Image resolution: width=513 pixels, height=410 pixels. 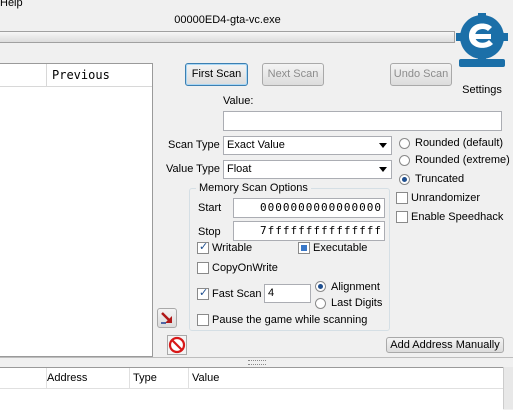 What do you see at coordinates (203, 247) in the screenshot?
I see `writable-checkbox` at bounding box center [203, 247].